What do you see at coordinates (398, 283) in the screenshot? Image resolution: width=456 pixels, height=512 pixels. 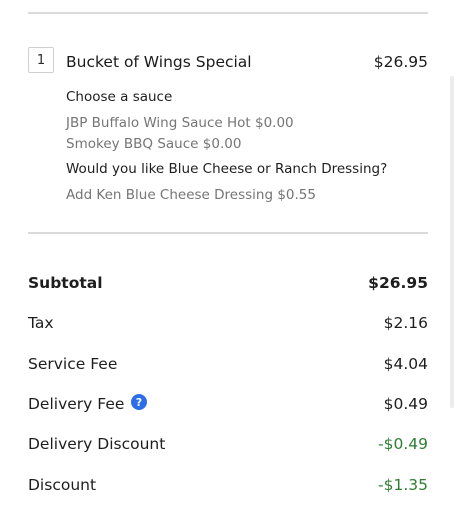 I see `subtotal-value: $26.95` at bounding box center [398, 283].